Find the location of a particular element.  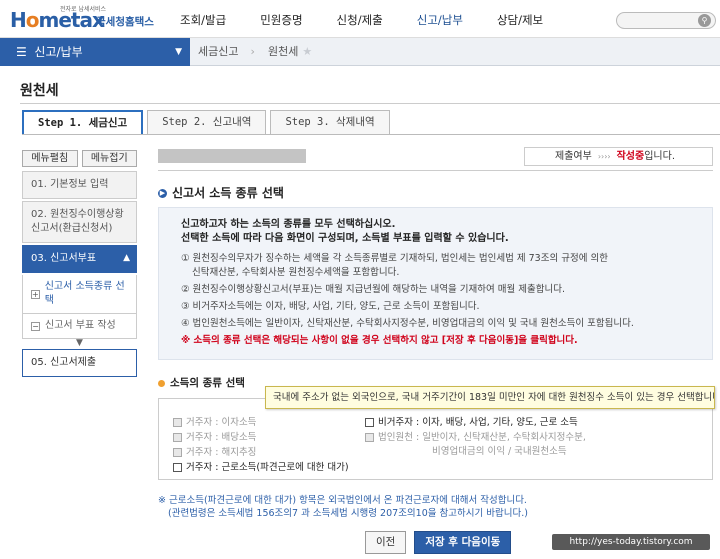

watermark: http://yes-today.tistory.com is located at coordinates (631, 542).